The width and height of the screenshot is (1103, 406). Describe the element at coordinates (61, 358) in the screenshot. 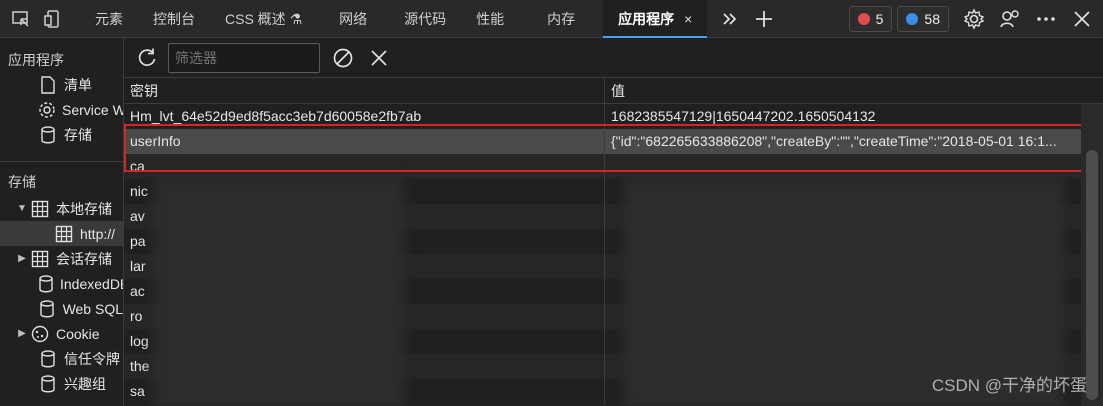

I see `sidebar-item-trust-tokens: 信任令牌` at that location.